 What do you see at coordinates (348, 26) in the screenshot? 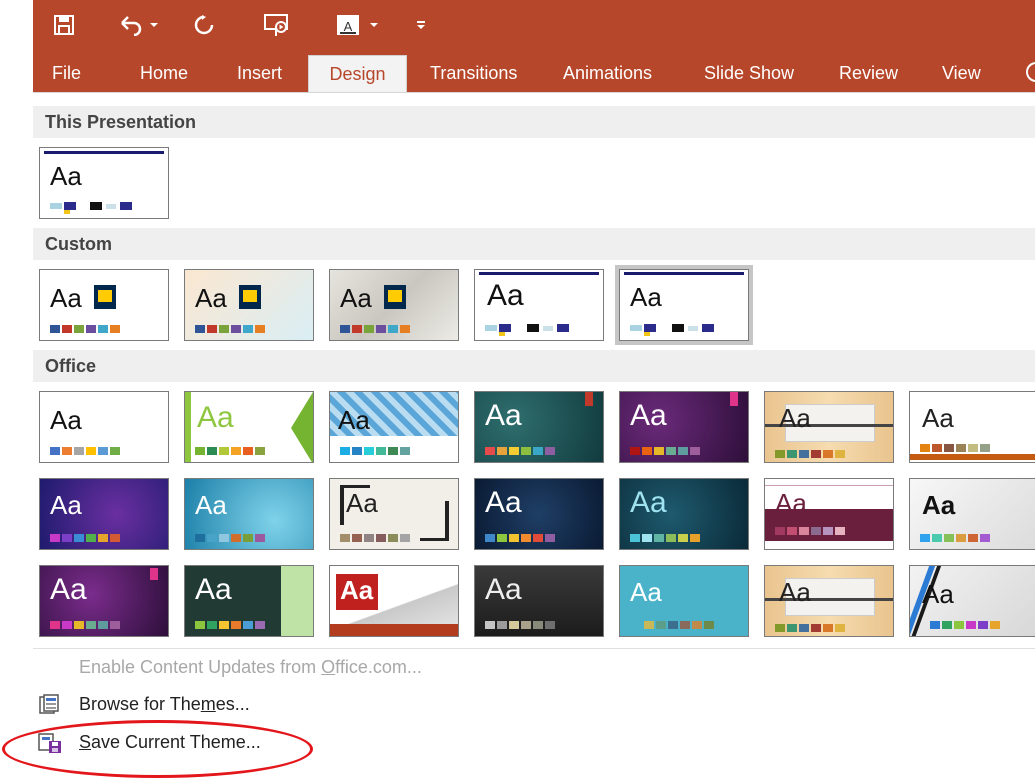
I see `svg-text: A` at bounding box center [348, 26].